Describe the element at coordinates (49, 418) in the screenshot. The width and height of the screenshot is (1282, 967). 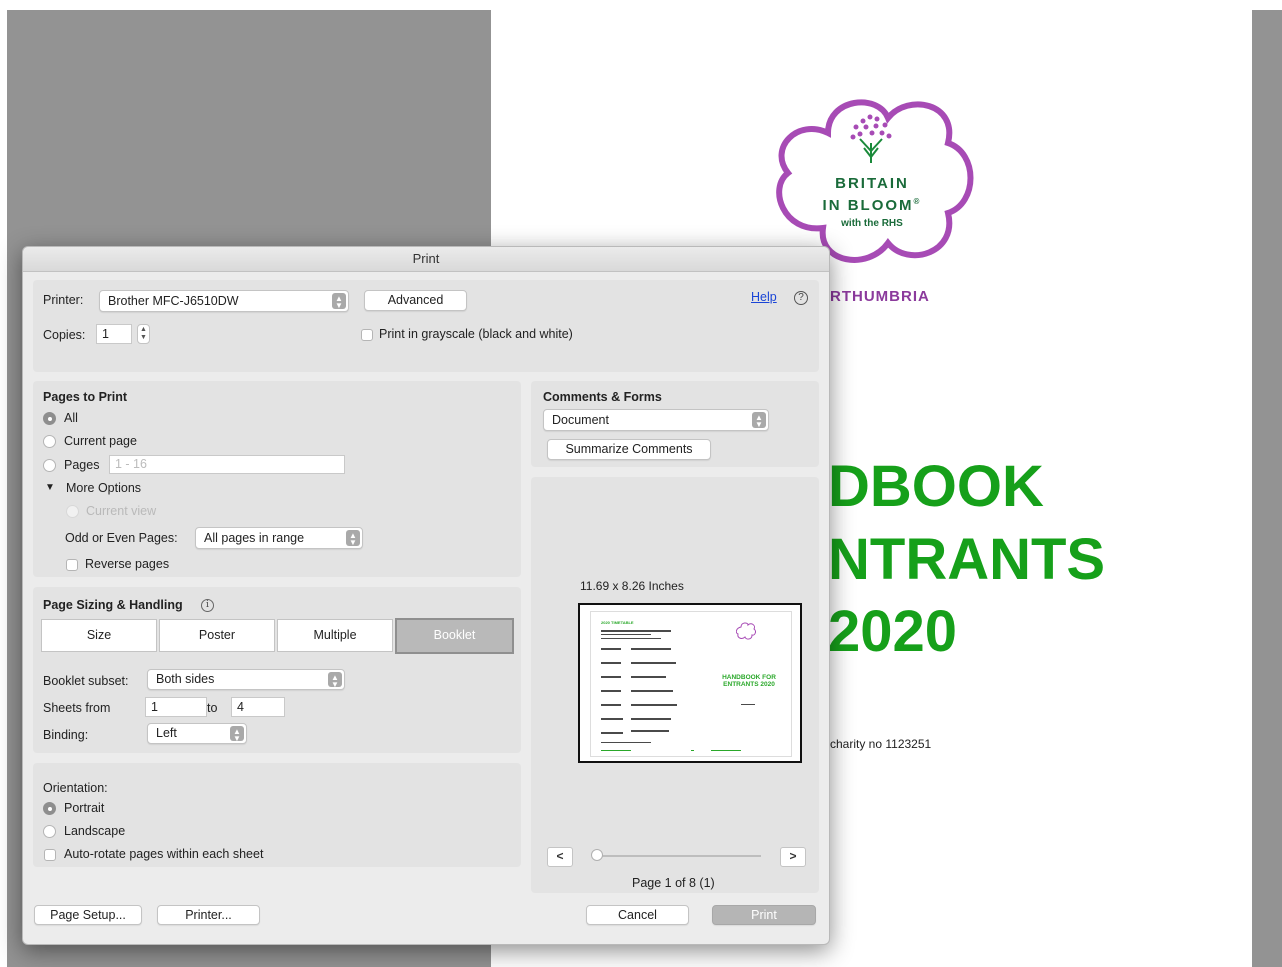
I see `radio-all` at that location.